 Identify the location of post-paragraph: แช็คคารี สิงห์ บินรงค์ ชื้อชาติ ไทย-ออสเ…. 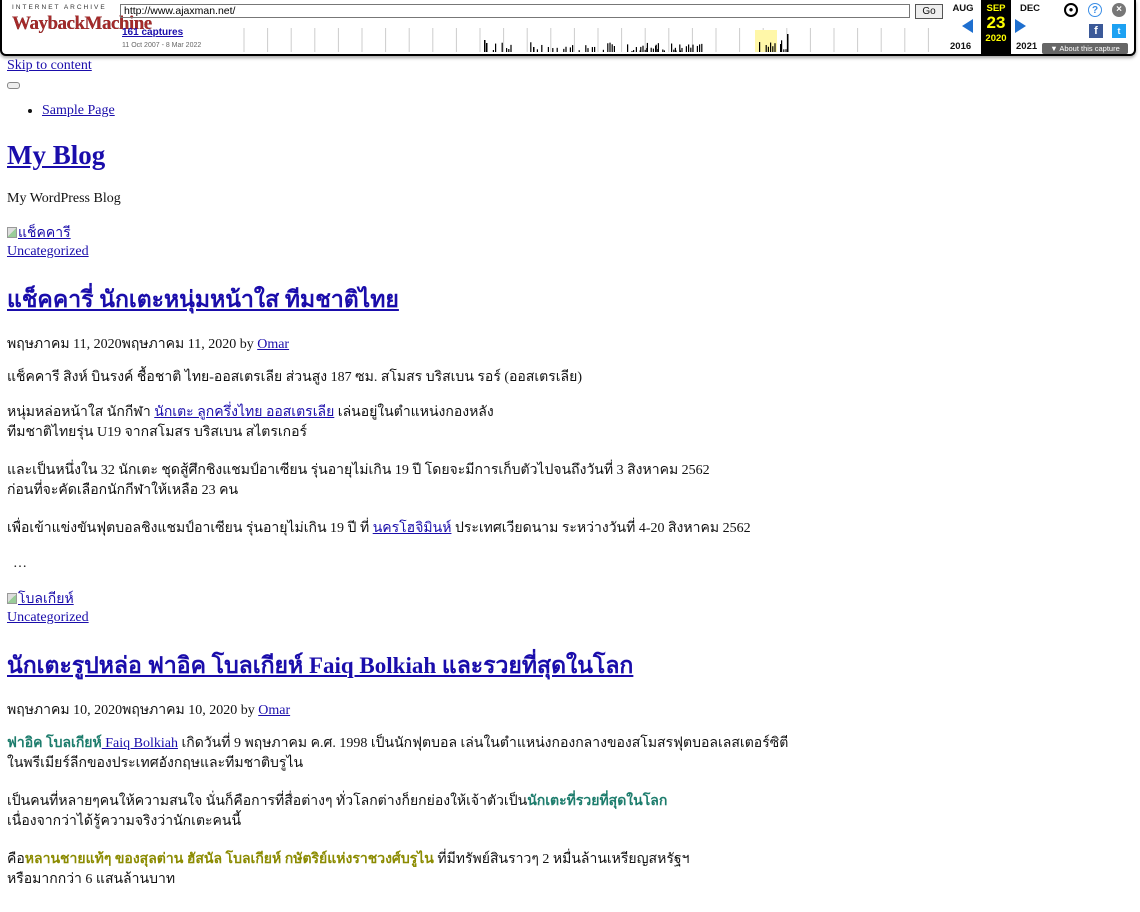
(294, 377).